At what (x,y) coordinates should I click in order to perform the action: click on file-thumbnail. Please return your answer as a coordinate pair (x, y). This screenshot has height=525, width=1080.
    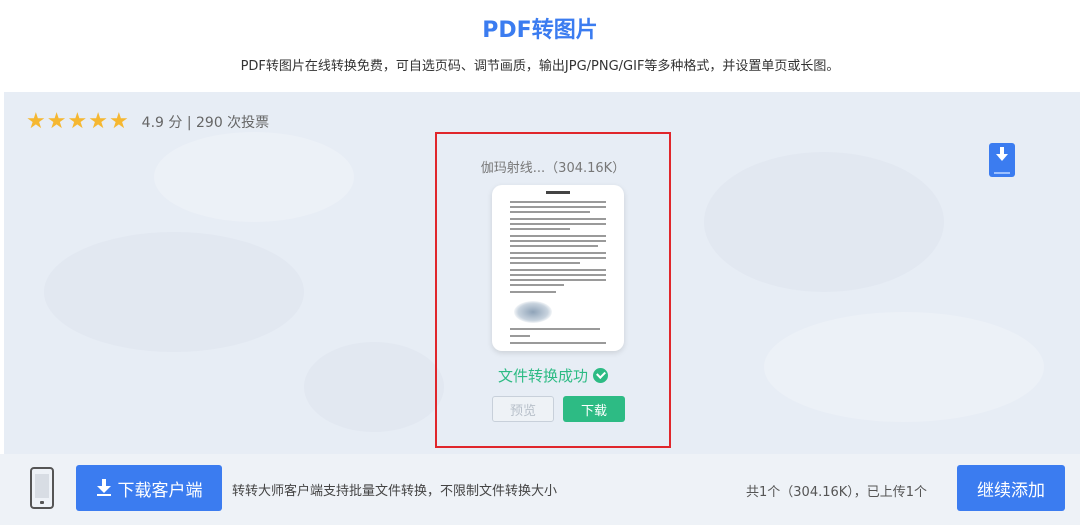
    Looking at the image, I should click on (558, 268).